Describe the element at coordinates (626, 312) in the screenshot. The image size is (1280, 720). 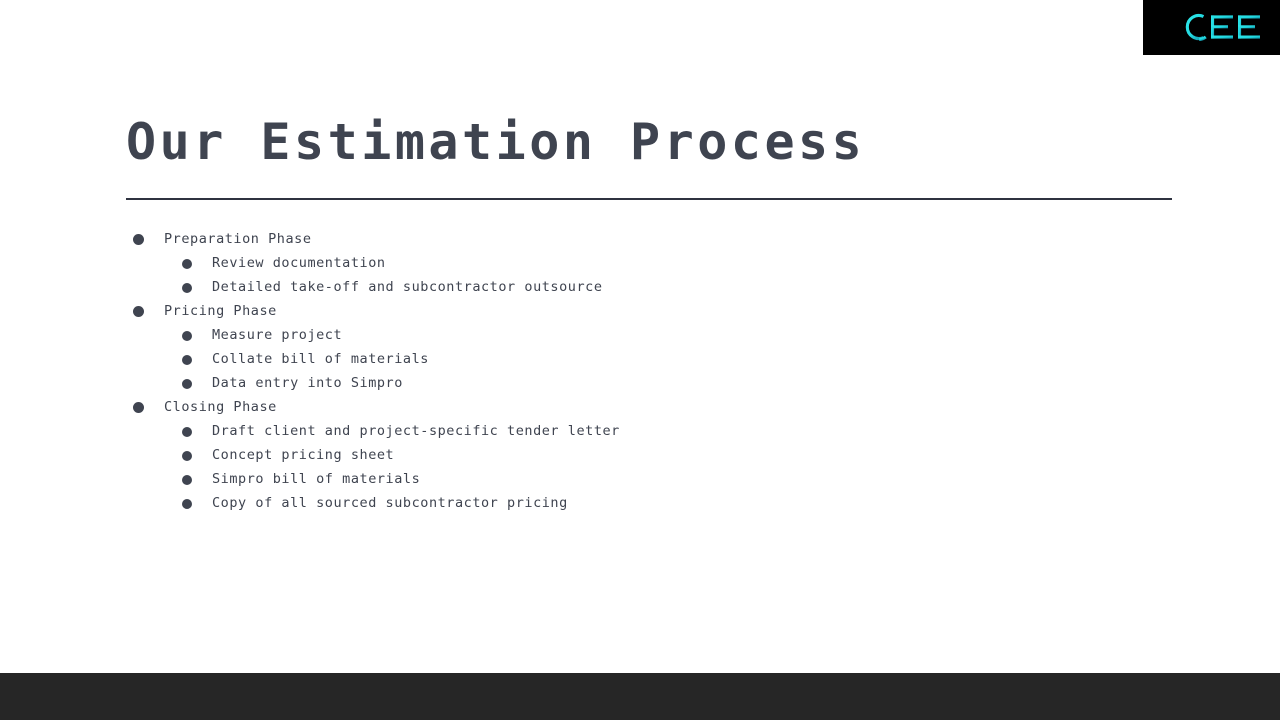
I see `list-item: Pricing Phase` at that location.